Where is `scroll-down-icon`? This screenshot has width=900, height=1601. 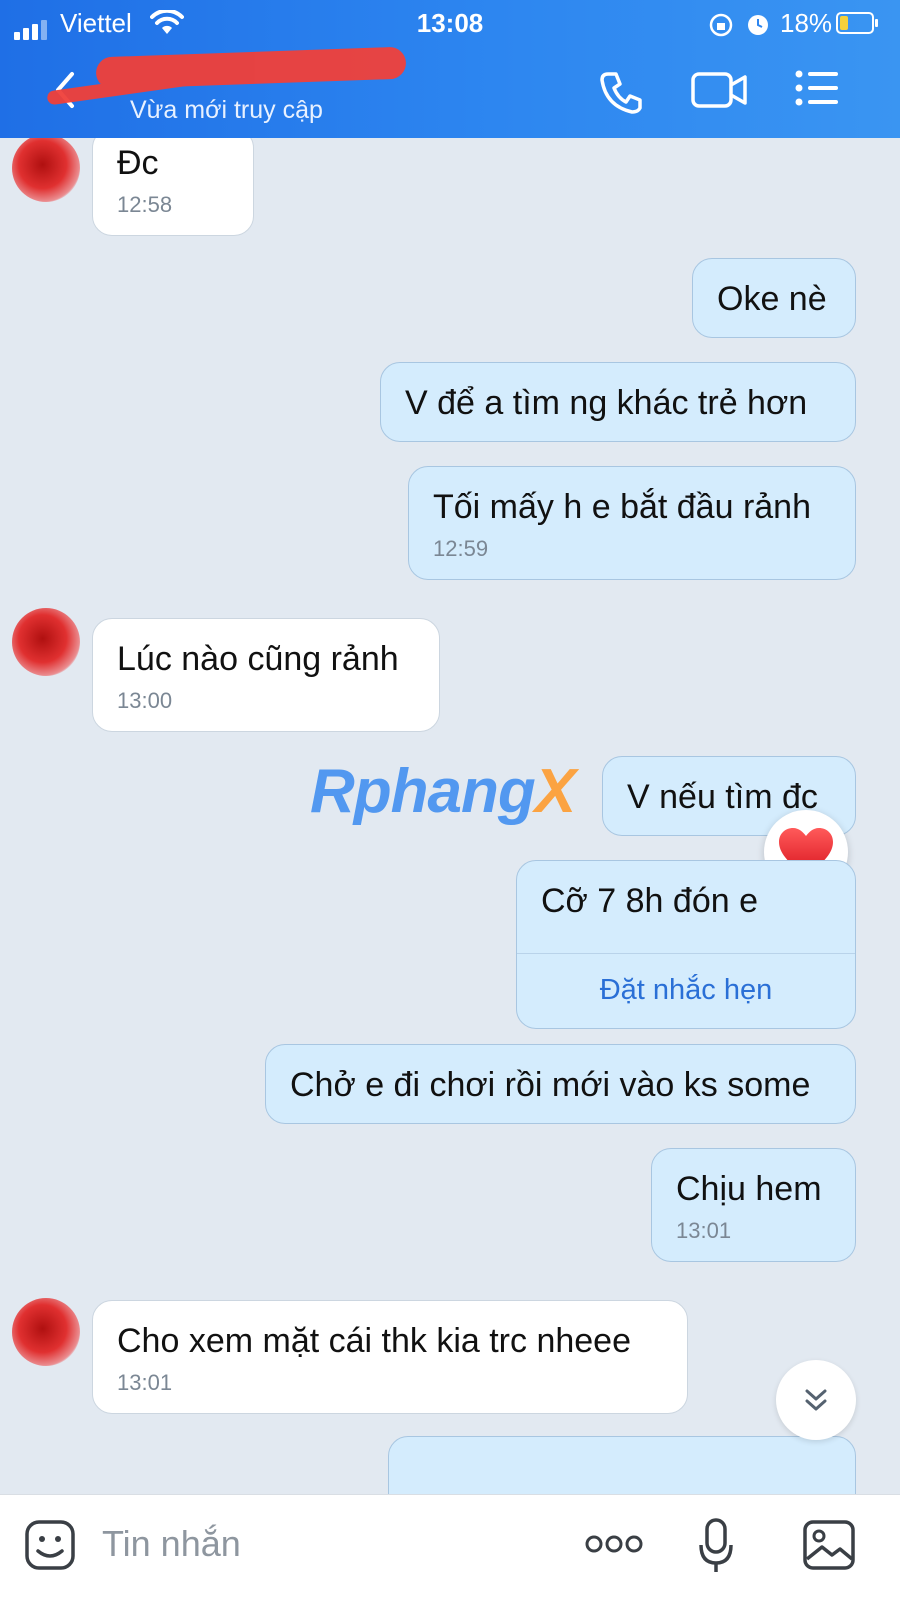
scroll-down-icon is located at coordinates (816, 1400).